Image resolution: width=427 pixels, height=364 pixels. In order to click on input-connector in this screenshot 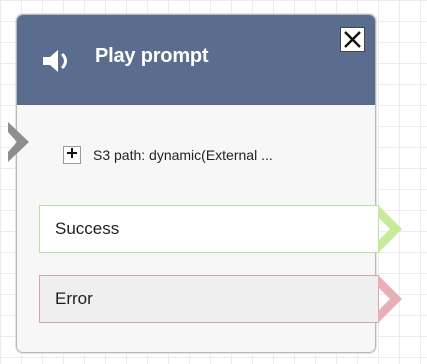, I will do `click(19, 142)`.